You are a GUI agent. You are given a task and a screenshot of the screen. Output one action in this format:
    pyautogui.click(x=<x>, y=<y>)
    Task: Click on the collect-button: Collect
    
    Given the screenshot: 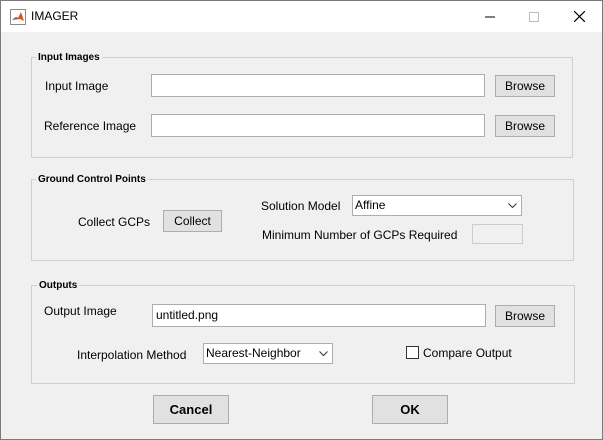 What is the action you would take?
    pyautogui.click(x=192, y=221)
    